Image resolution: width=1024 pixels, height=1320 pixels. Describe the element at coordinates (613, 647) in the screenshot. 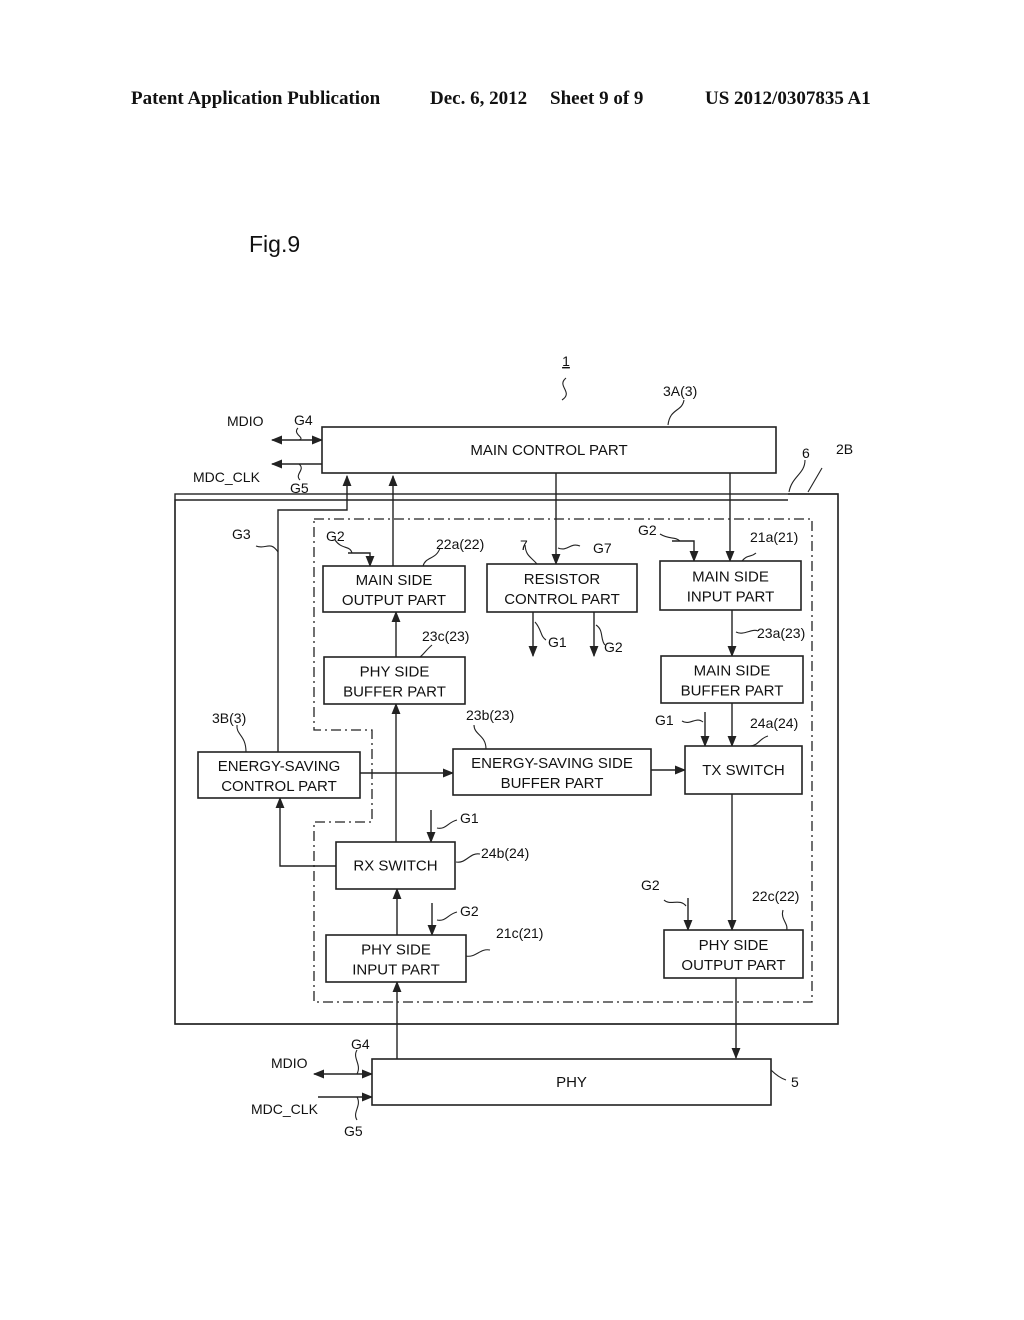

I see `g2-label-resistor: G2` at that location.